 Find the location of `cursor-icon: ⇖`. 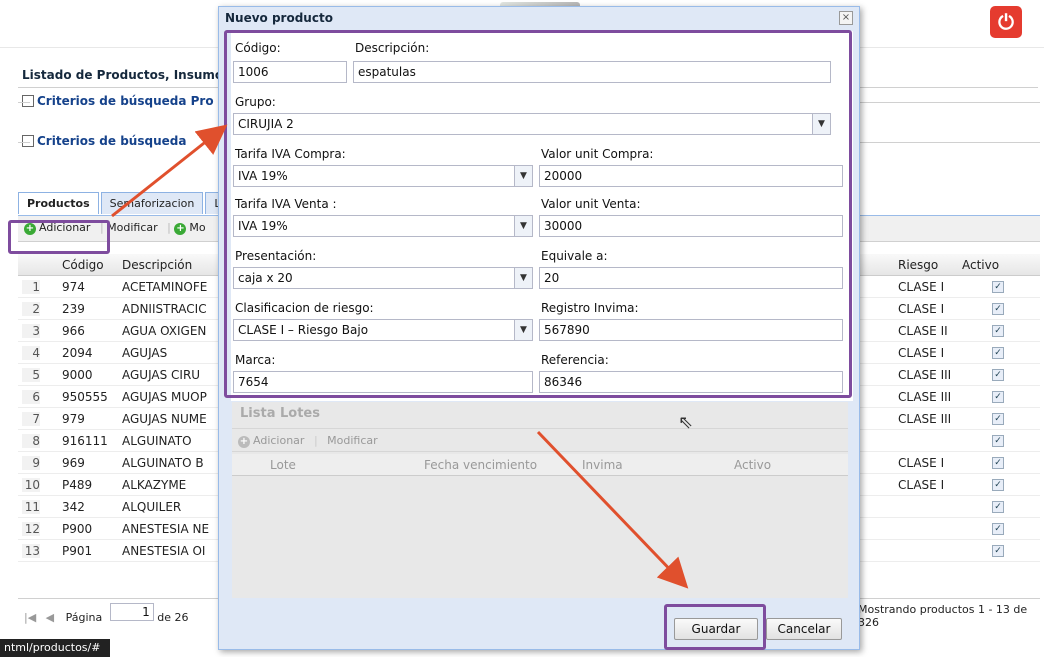

cursor-icon: ⇖ is located at coordinates (686, 422).